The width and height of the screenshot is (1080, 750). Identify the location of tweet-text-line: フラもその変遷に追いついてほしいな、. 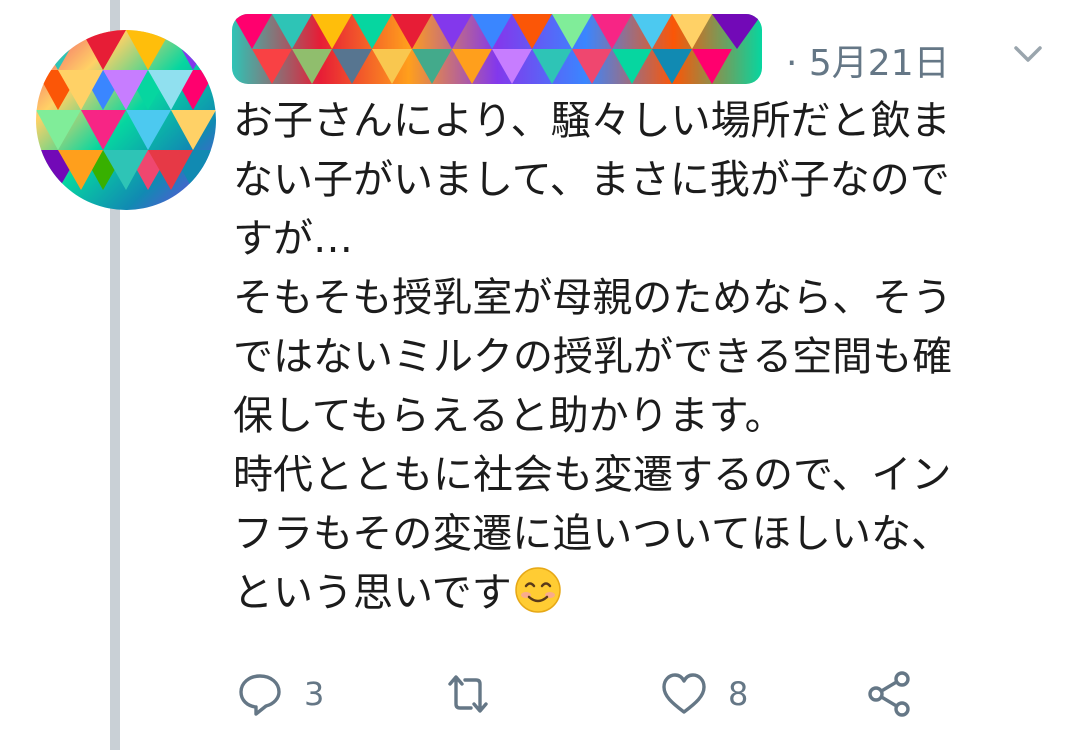
(592, 534).